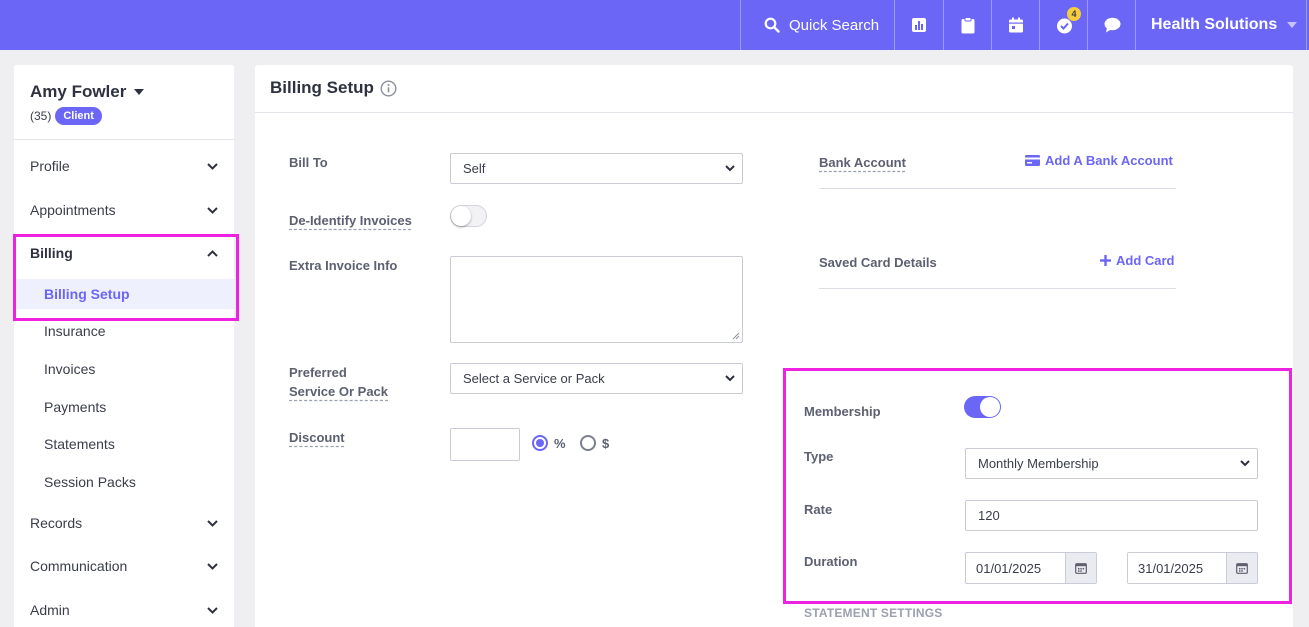 This screenshot has height=627, width=1309. I want to click on clipboard-button, so click(968, 25).